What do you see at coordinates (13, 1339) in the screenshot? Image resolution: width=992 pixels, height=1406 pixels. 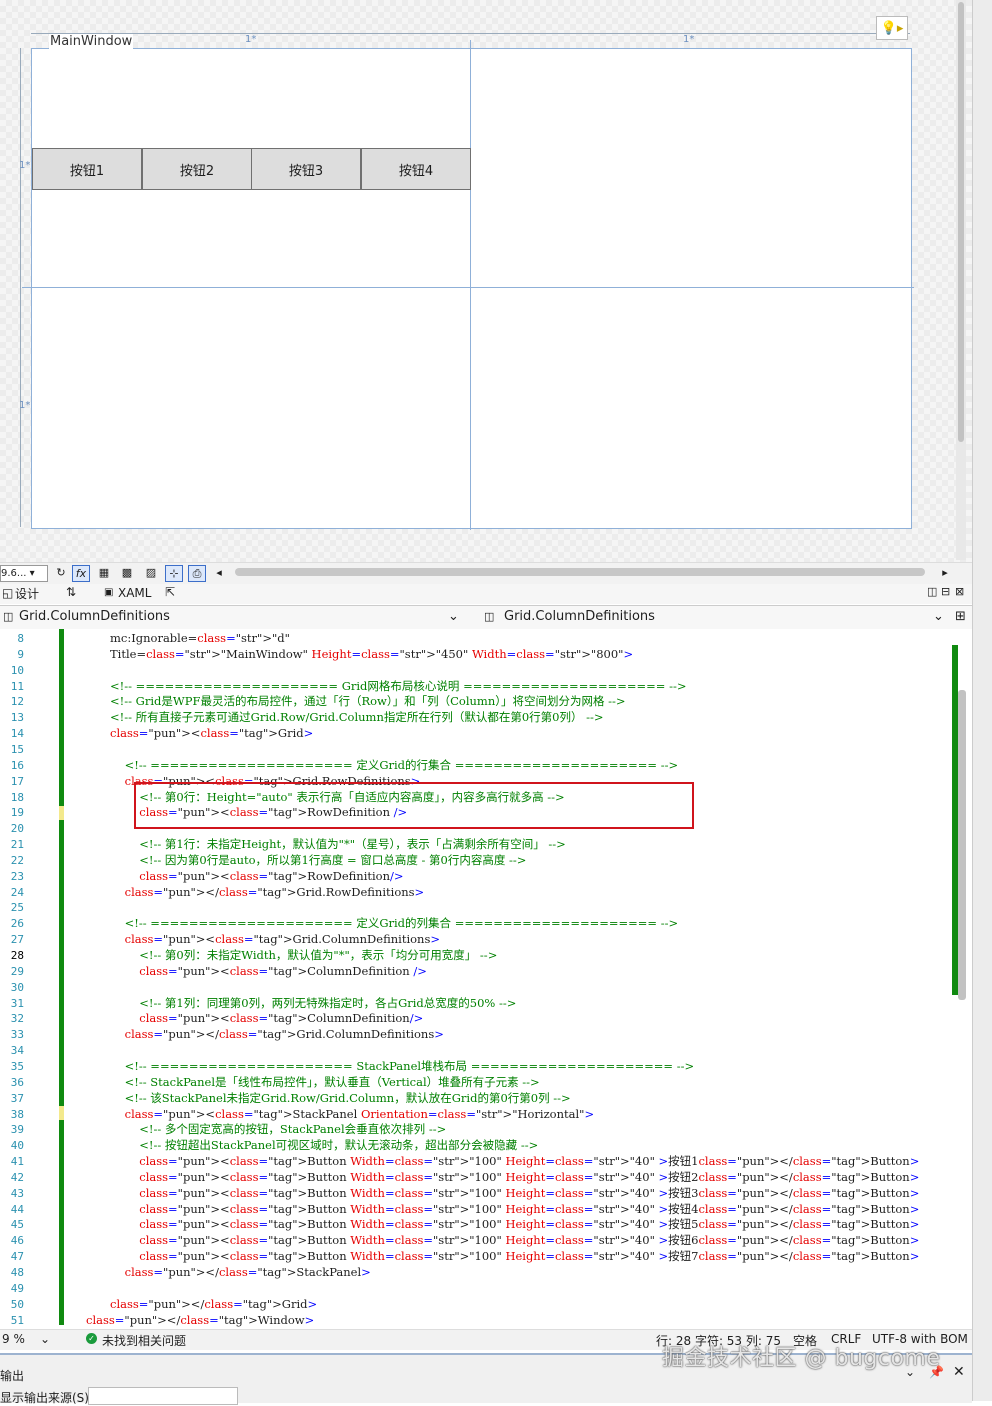 I see `editor-zoom: 9 %` at bounding box center [13, 1339].